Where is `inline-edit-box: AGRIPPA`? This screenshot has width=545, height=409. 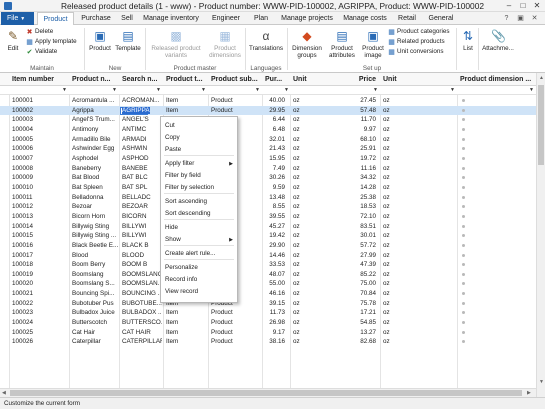 inline-edit-box: AGRIPPA is located at coordinates (135, 110).